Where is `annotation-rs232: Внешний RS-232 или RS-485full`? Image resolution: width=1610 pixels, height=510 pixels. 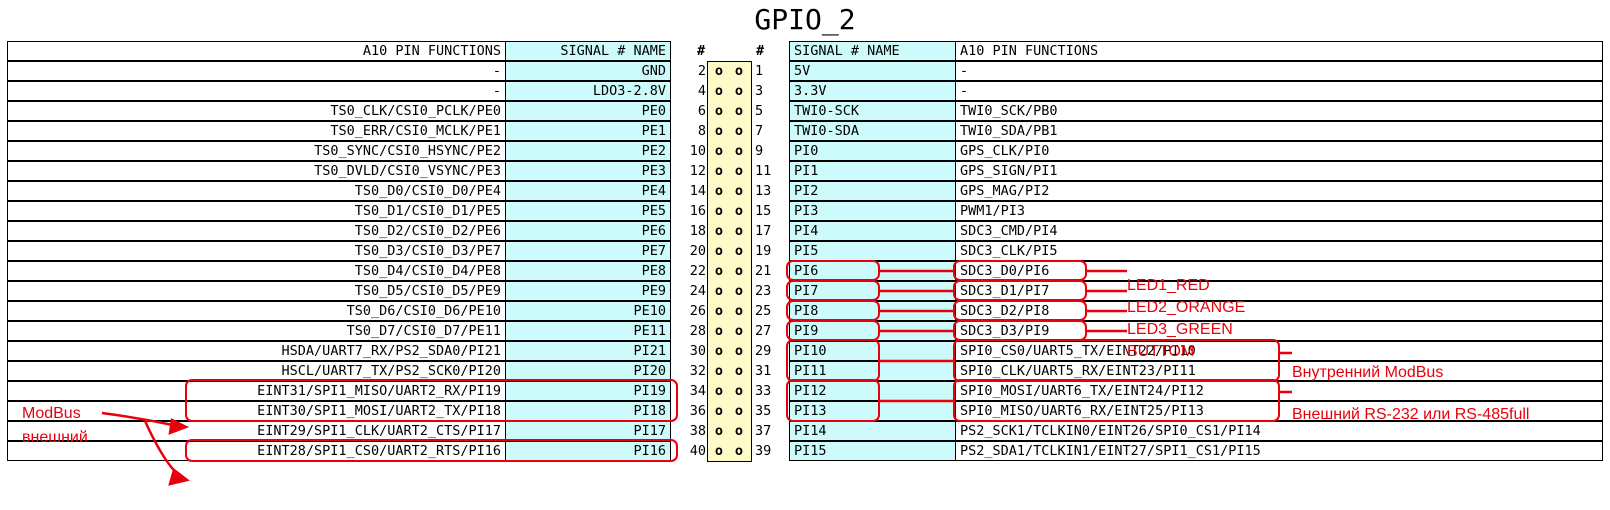 annotation-rs232: Внешний RS-232 или RS-485full is located at coordinates (1411, 414).